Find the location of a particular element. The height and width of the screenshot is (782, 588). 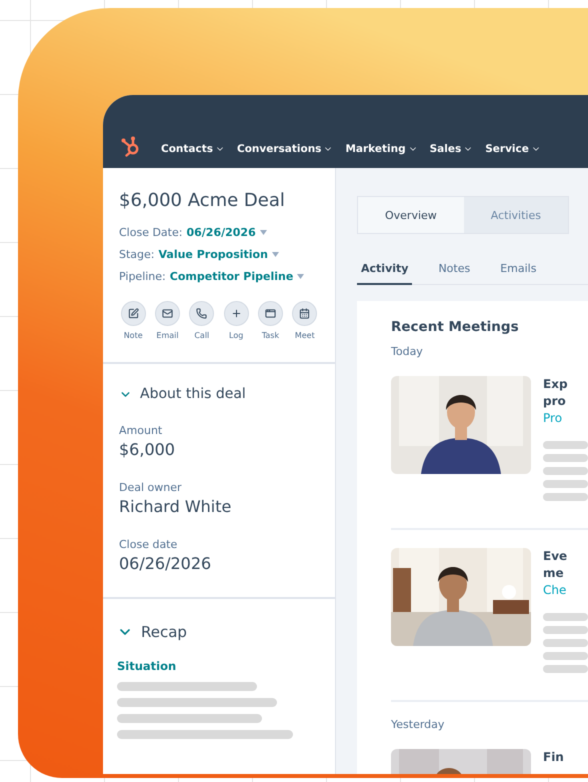

property-value: $6,000 is located at coordinates (147, 449).